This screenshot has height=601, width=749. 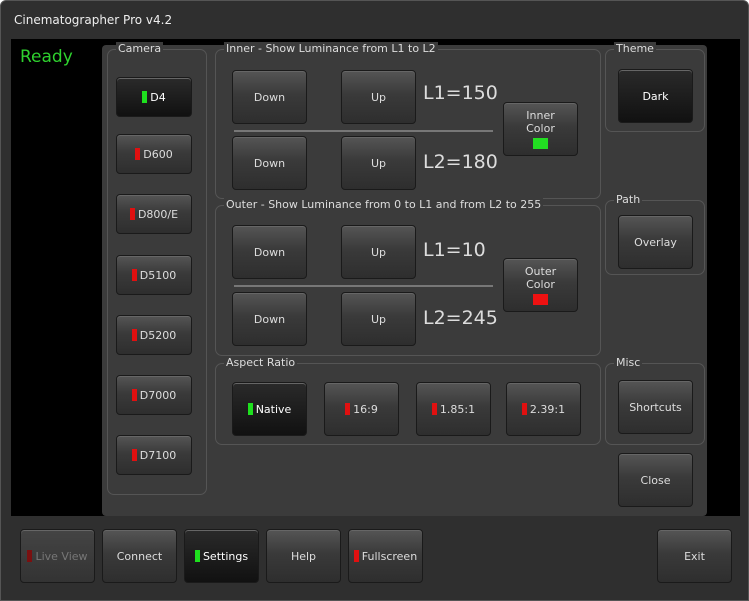 I want to click on inner-l2-value: L2=180, so click(x=460, y=162).